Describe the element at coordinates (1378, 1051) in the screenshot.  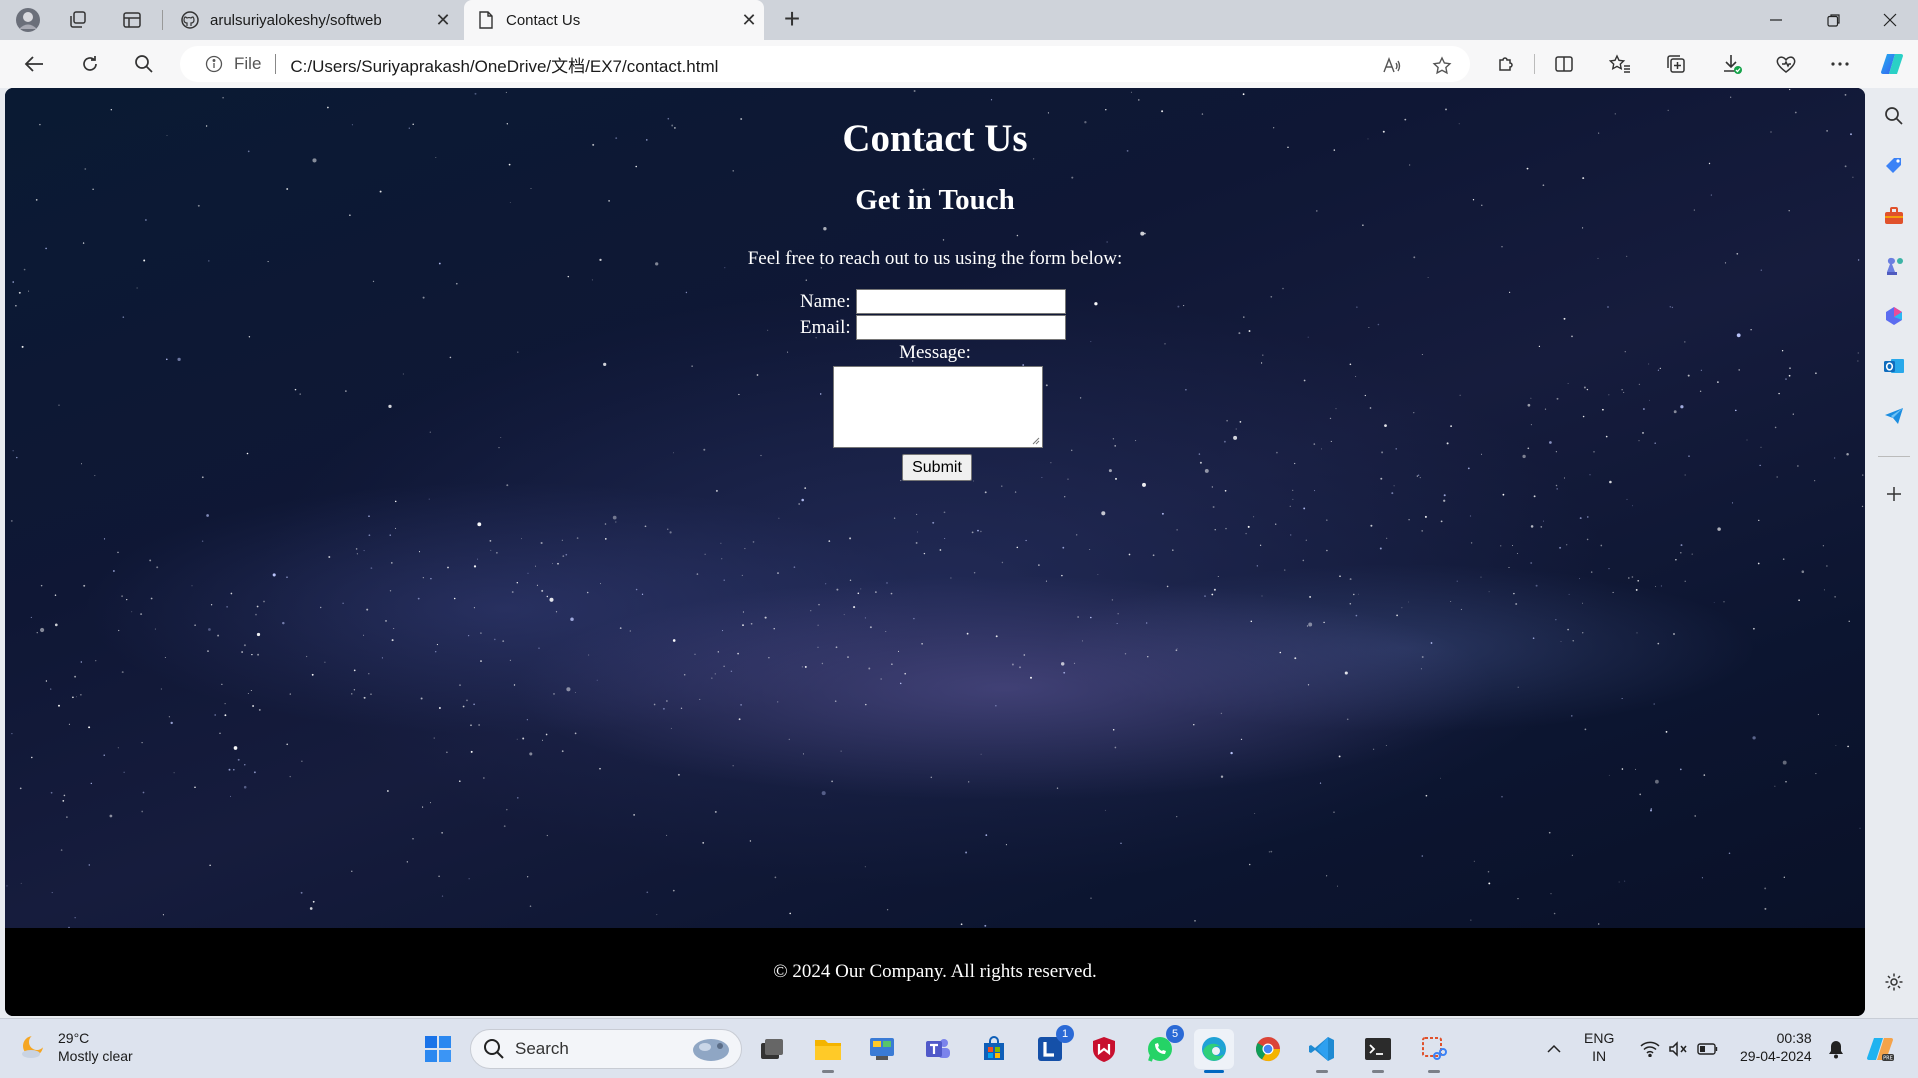
I see `terminal-icon` at that location.